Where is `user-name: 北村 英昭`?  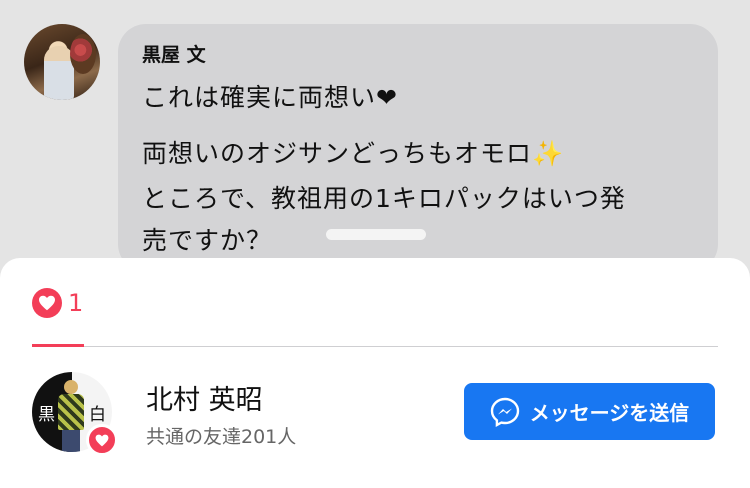
user-name: 北村 英昭 is located at coordinates (204, 397).